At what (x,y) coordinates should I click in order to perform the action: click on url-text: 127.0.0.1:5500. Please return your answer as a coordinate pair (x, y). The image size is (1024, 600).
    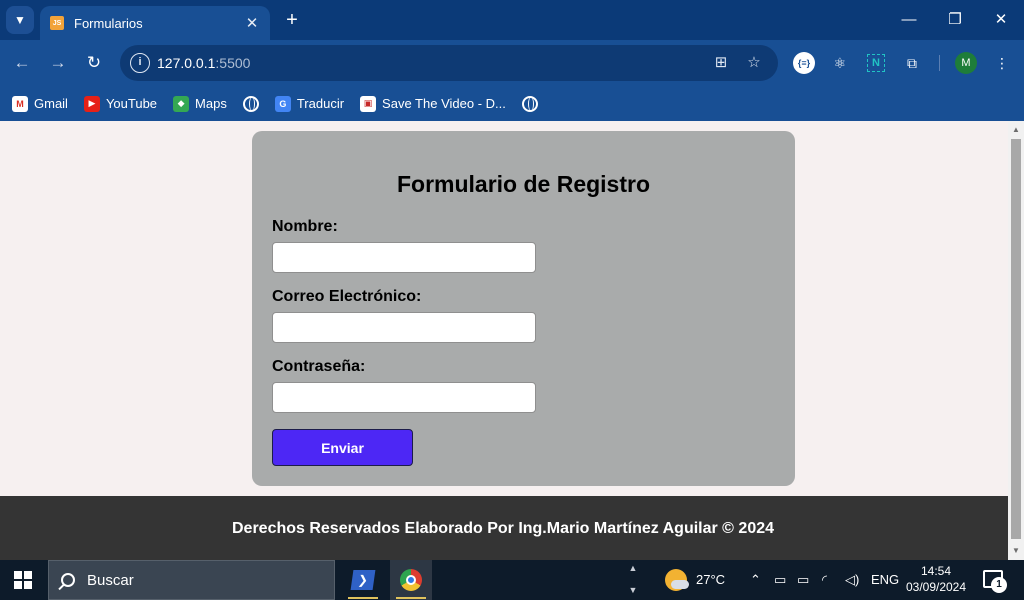
    Looking at the image, I should click on (203, 63).